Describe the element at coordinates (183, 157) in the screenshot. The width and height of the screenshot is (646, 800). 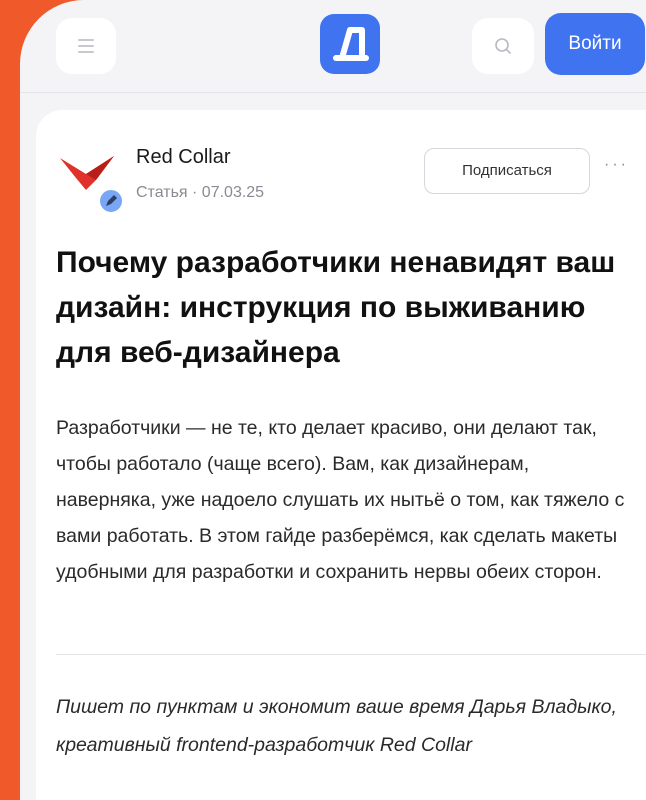
I see `author-name: Red Collar` at that location.